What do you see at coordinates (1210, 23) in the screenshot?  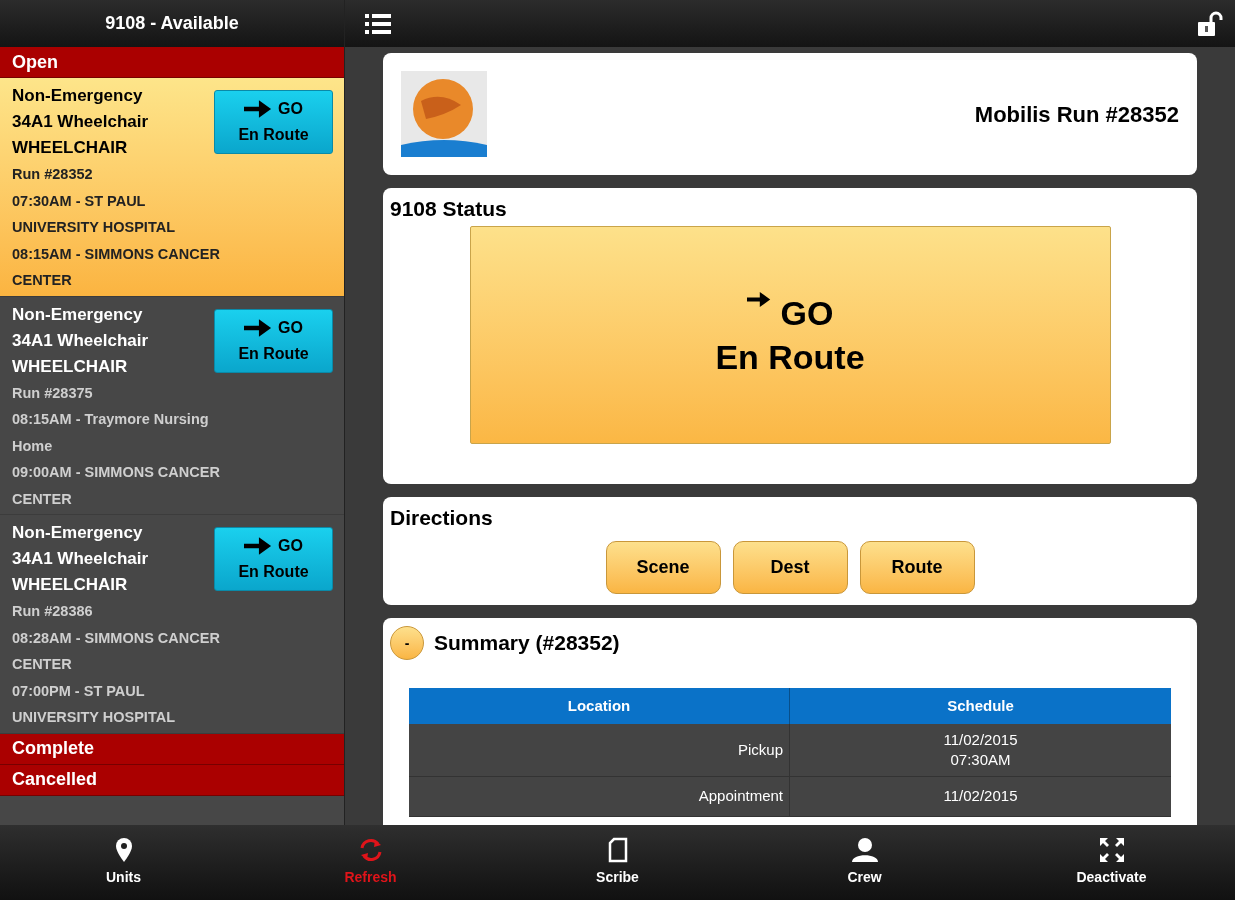 I see `unlock-icon` at bounding box center [1210, 23].